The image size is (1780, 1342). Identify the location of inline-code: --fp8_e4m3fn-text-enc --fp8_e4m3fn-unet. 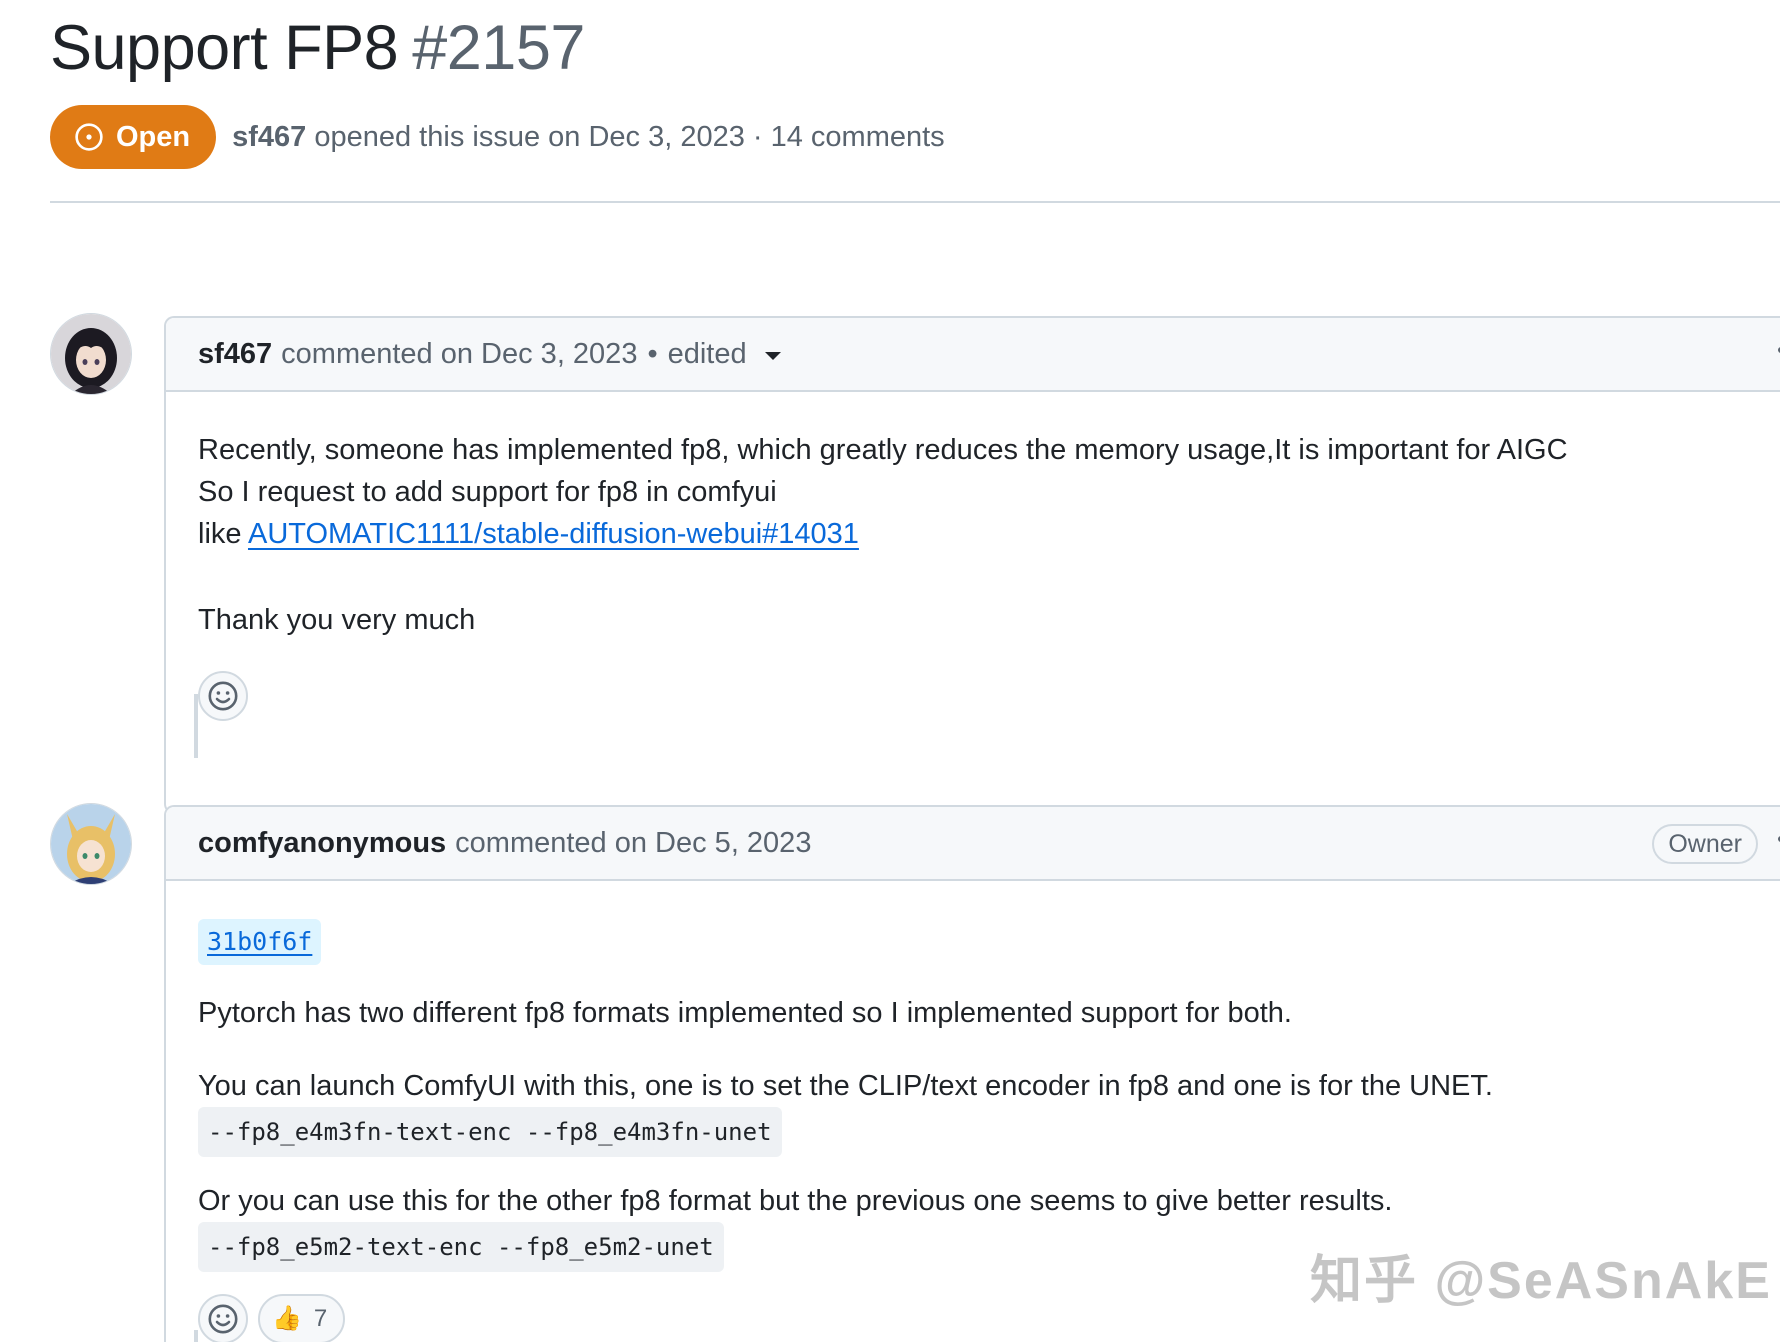
(490, 1132).